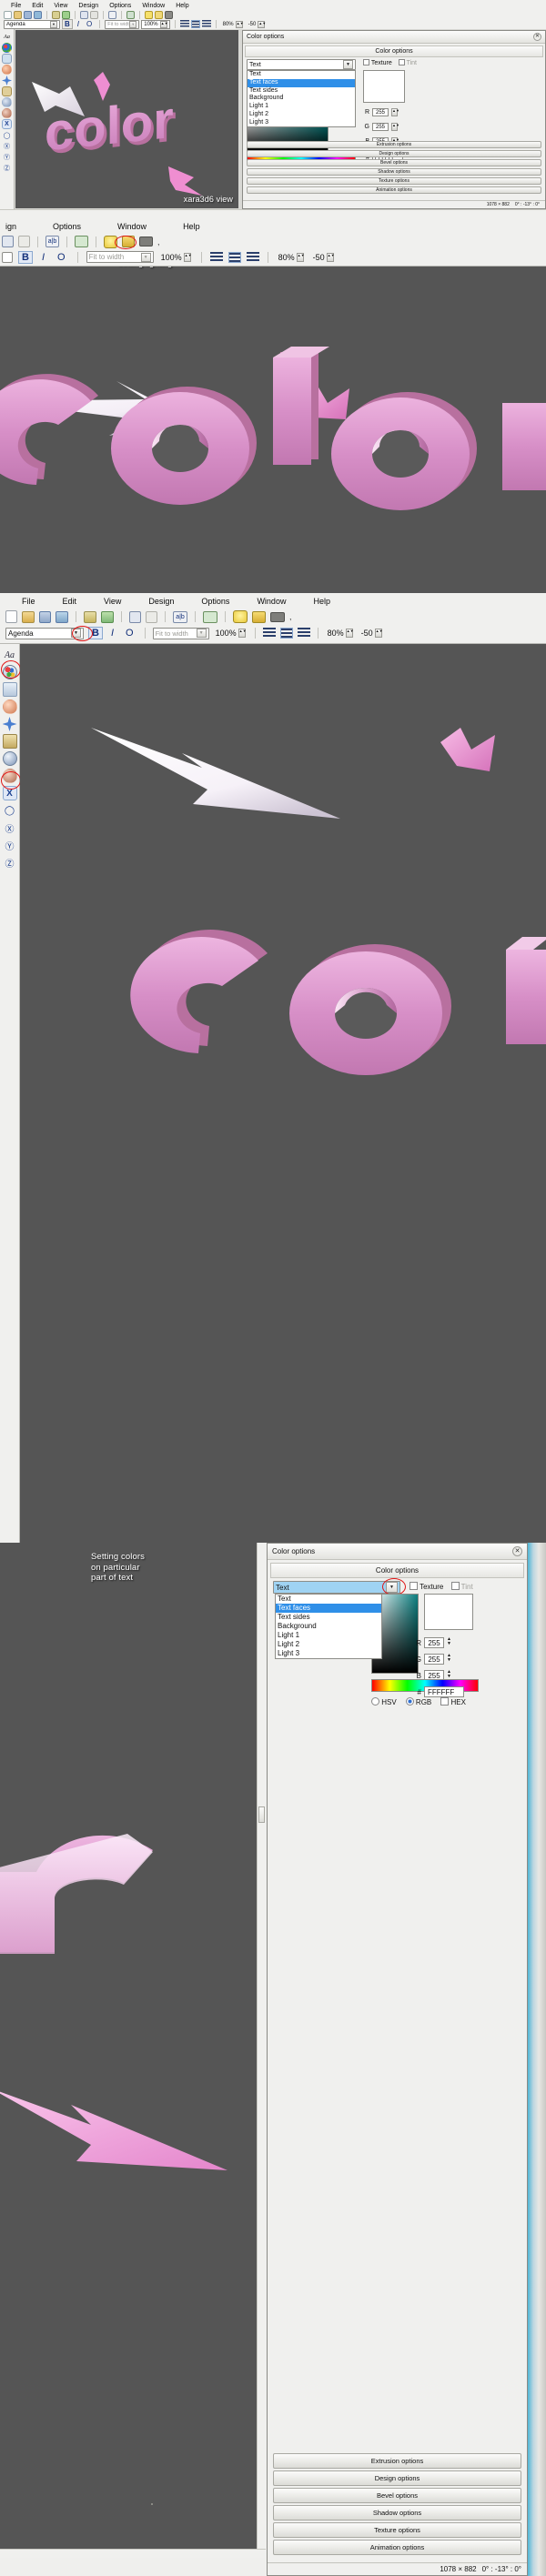 The height and width of the screenshot is (2576, 546). Describe the element at coordinates (273, 213) in the screenshot. I see `horizontal-scrollbar-overview` at that location.